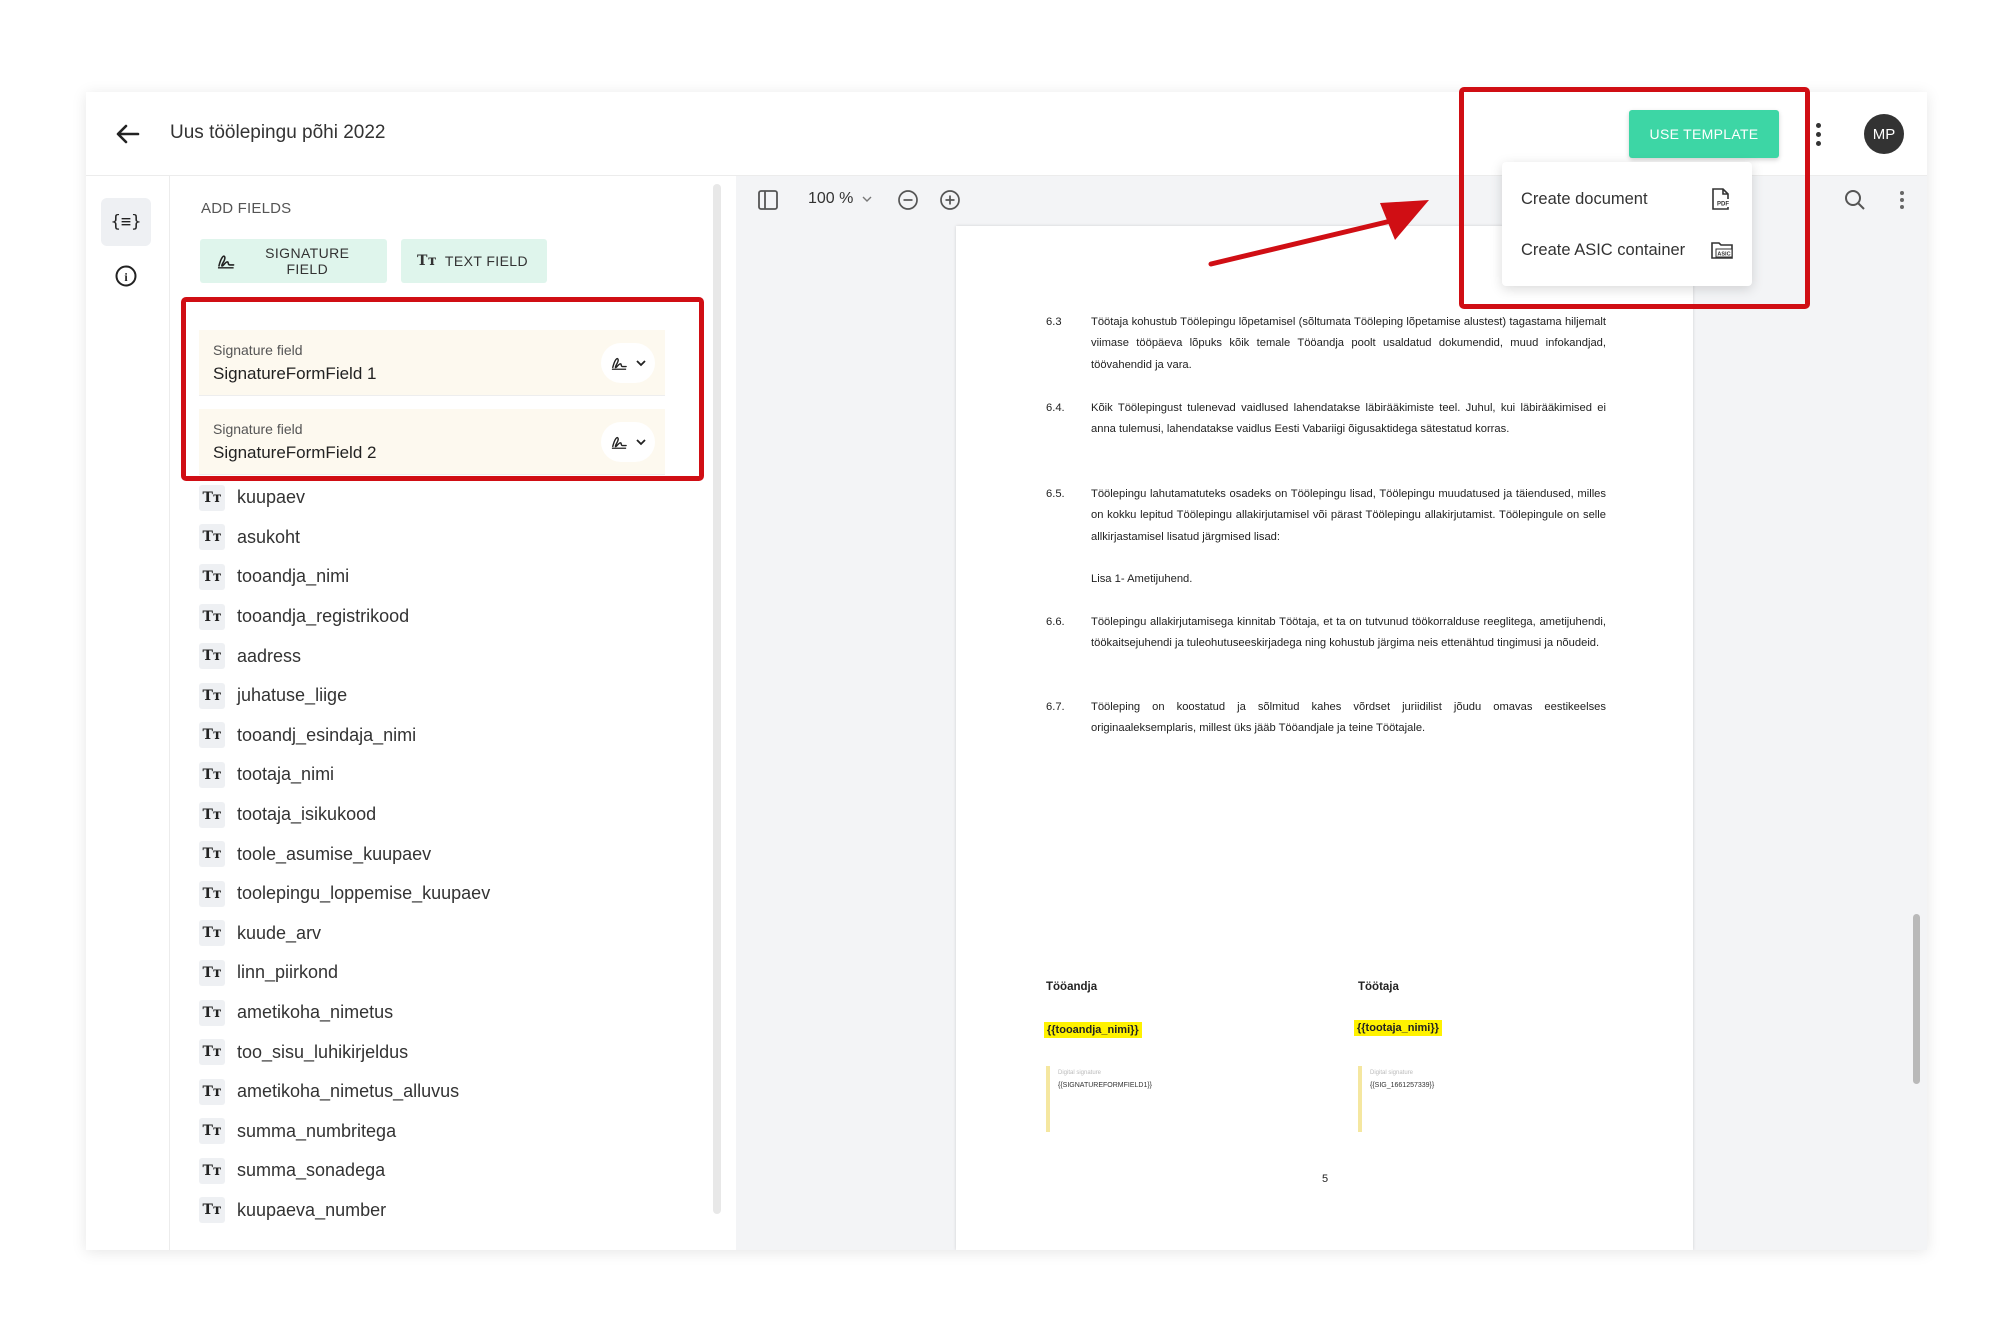 The width and height of the screenshot is (2000, 1334). Describe the element at coordinates (1080, 1073) in the screenshot. I see `signature-box-label: Digital signature` at that location.